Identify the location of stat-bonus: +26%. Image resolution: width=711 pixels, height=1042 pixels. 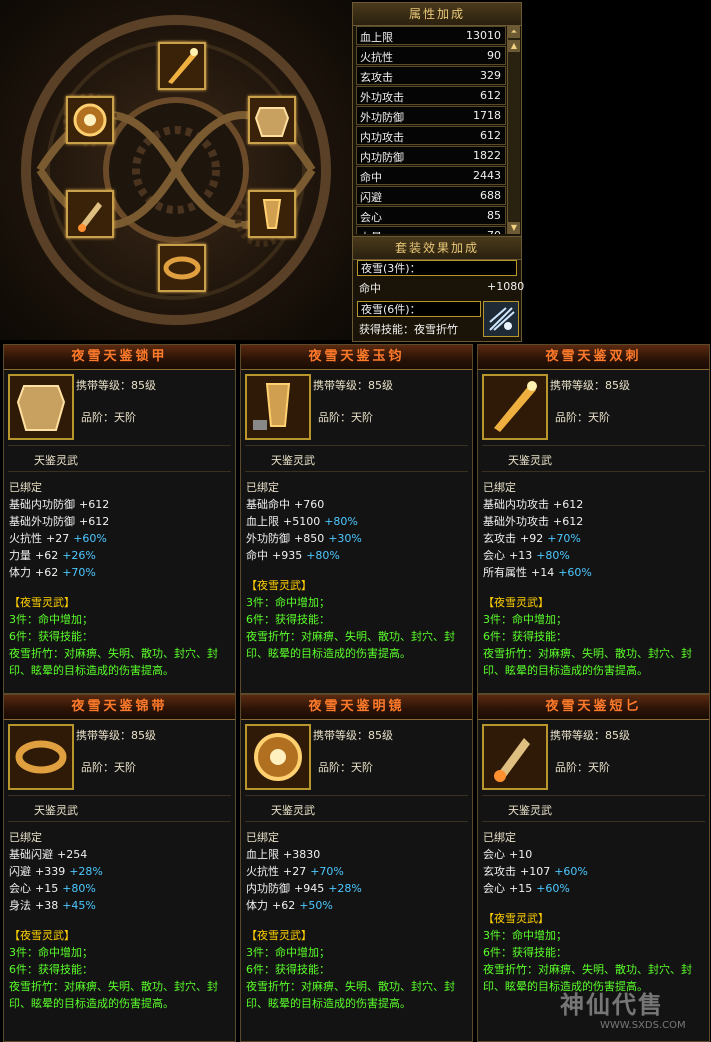
(79, 555).